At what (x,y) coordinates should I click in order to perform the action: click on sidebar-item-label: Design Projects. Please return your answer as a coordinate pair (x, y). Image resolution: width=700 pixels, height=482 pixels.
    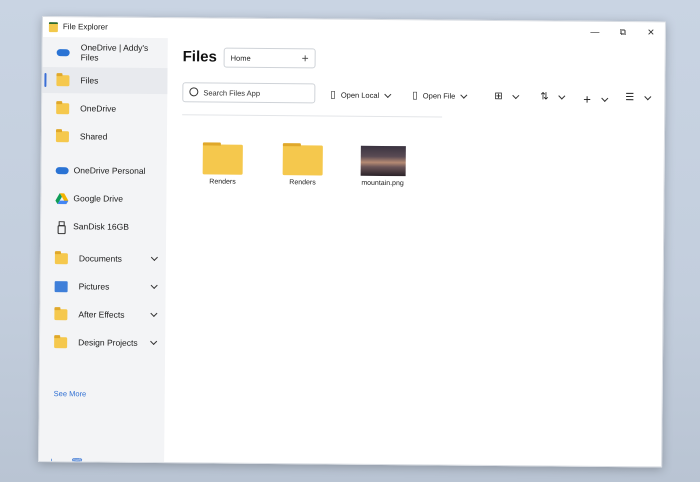
    Looking at the image, I should click on (108, 342).